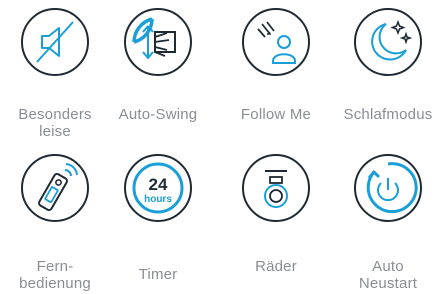  I want to click on feature-label-line2: bedienung, so click(55, 283).